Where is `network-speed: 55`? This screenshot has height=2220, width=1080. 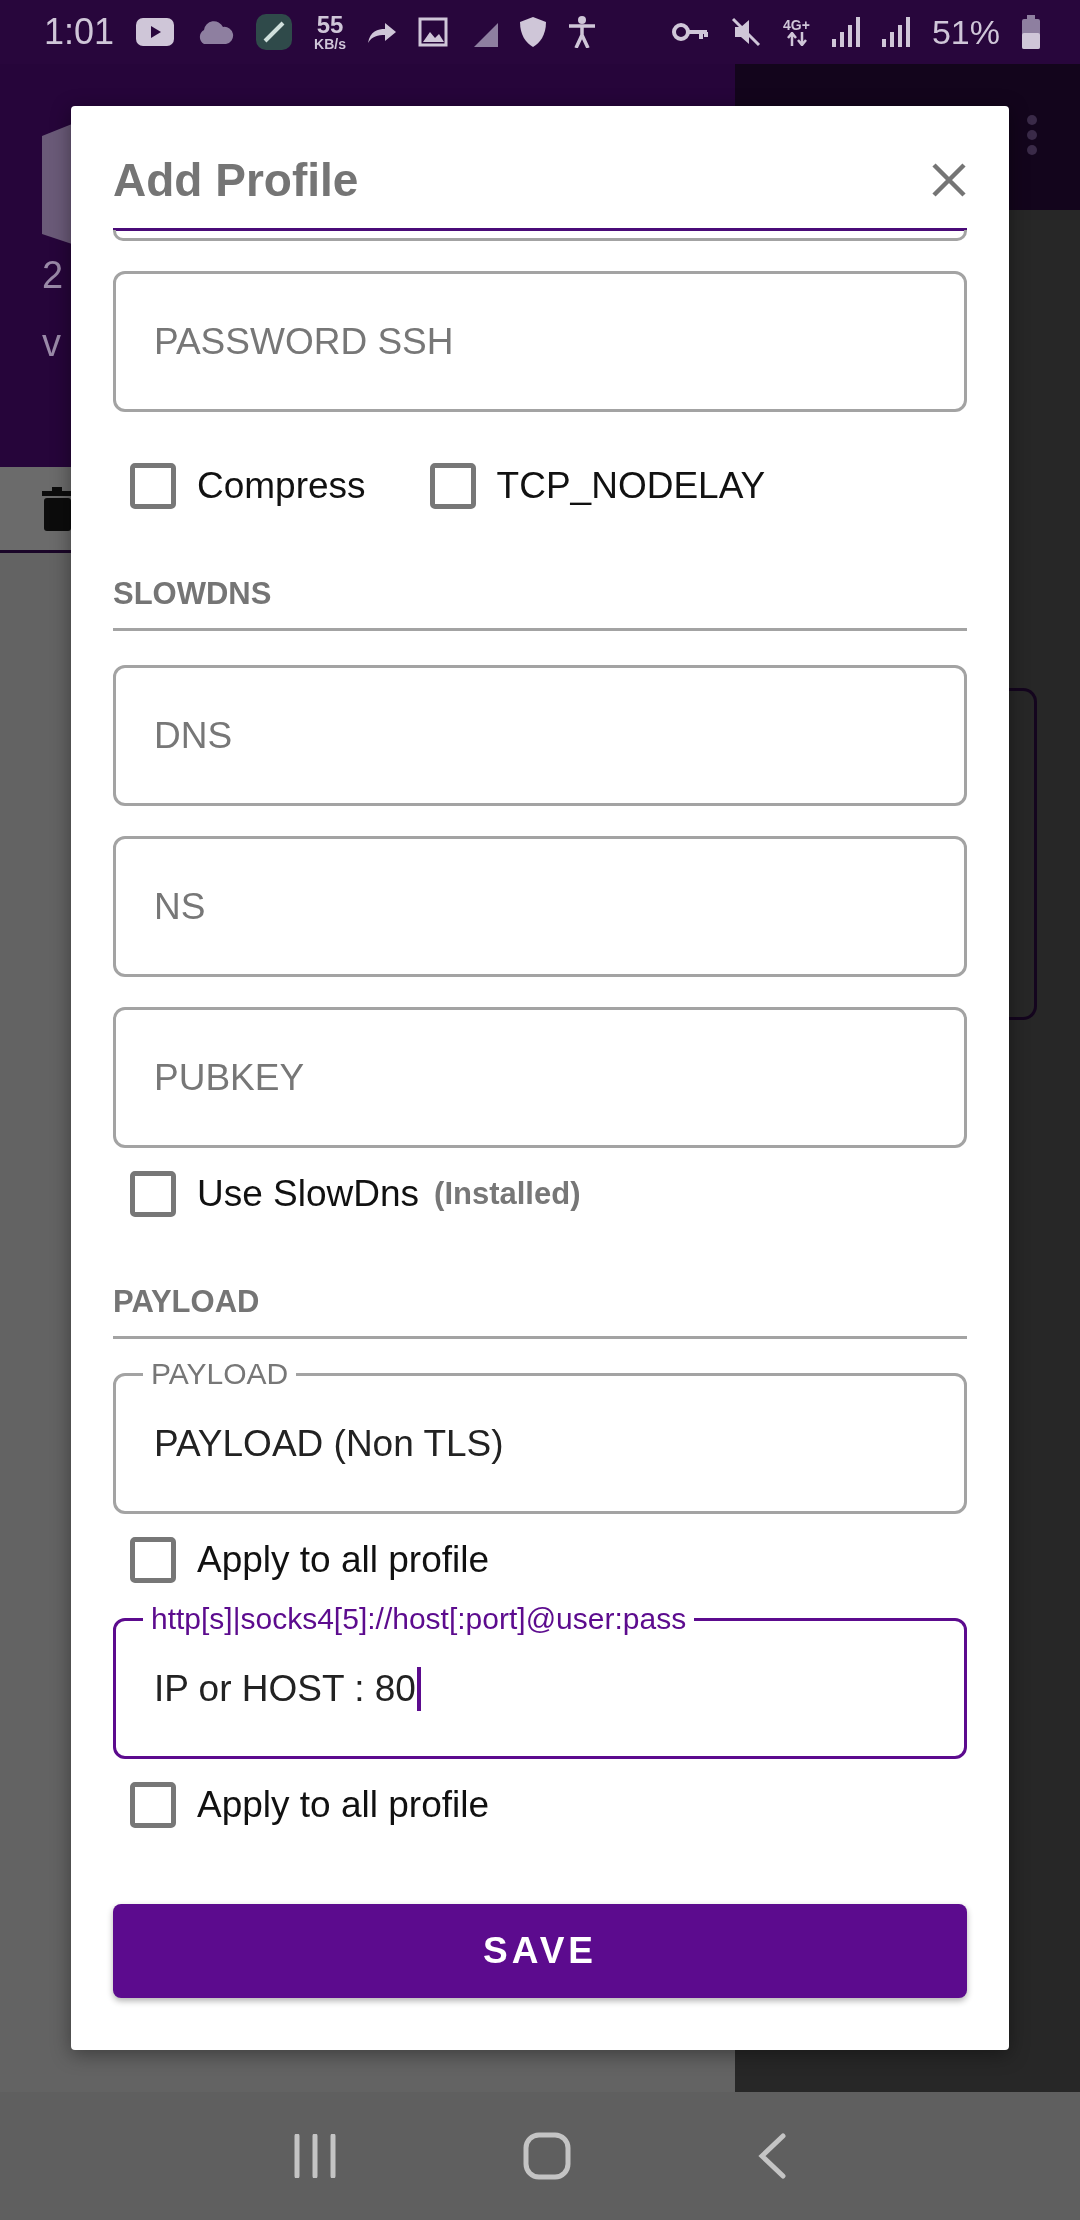 network-speed: 55 is located at coordinates (330, 25).